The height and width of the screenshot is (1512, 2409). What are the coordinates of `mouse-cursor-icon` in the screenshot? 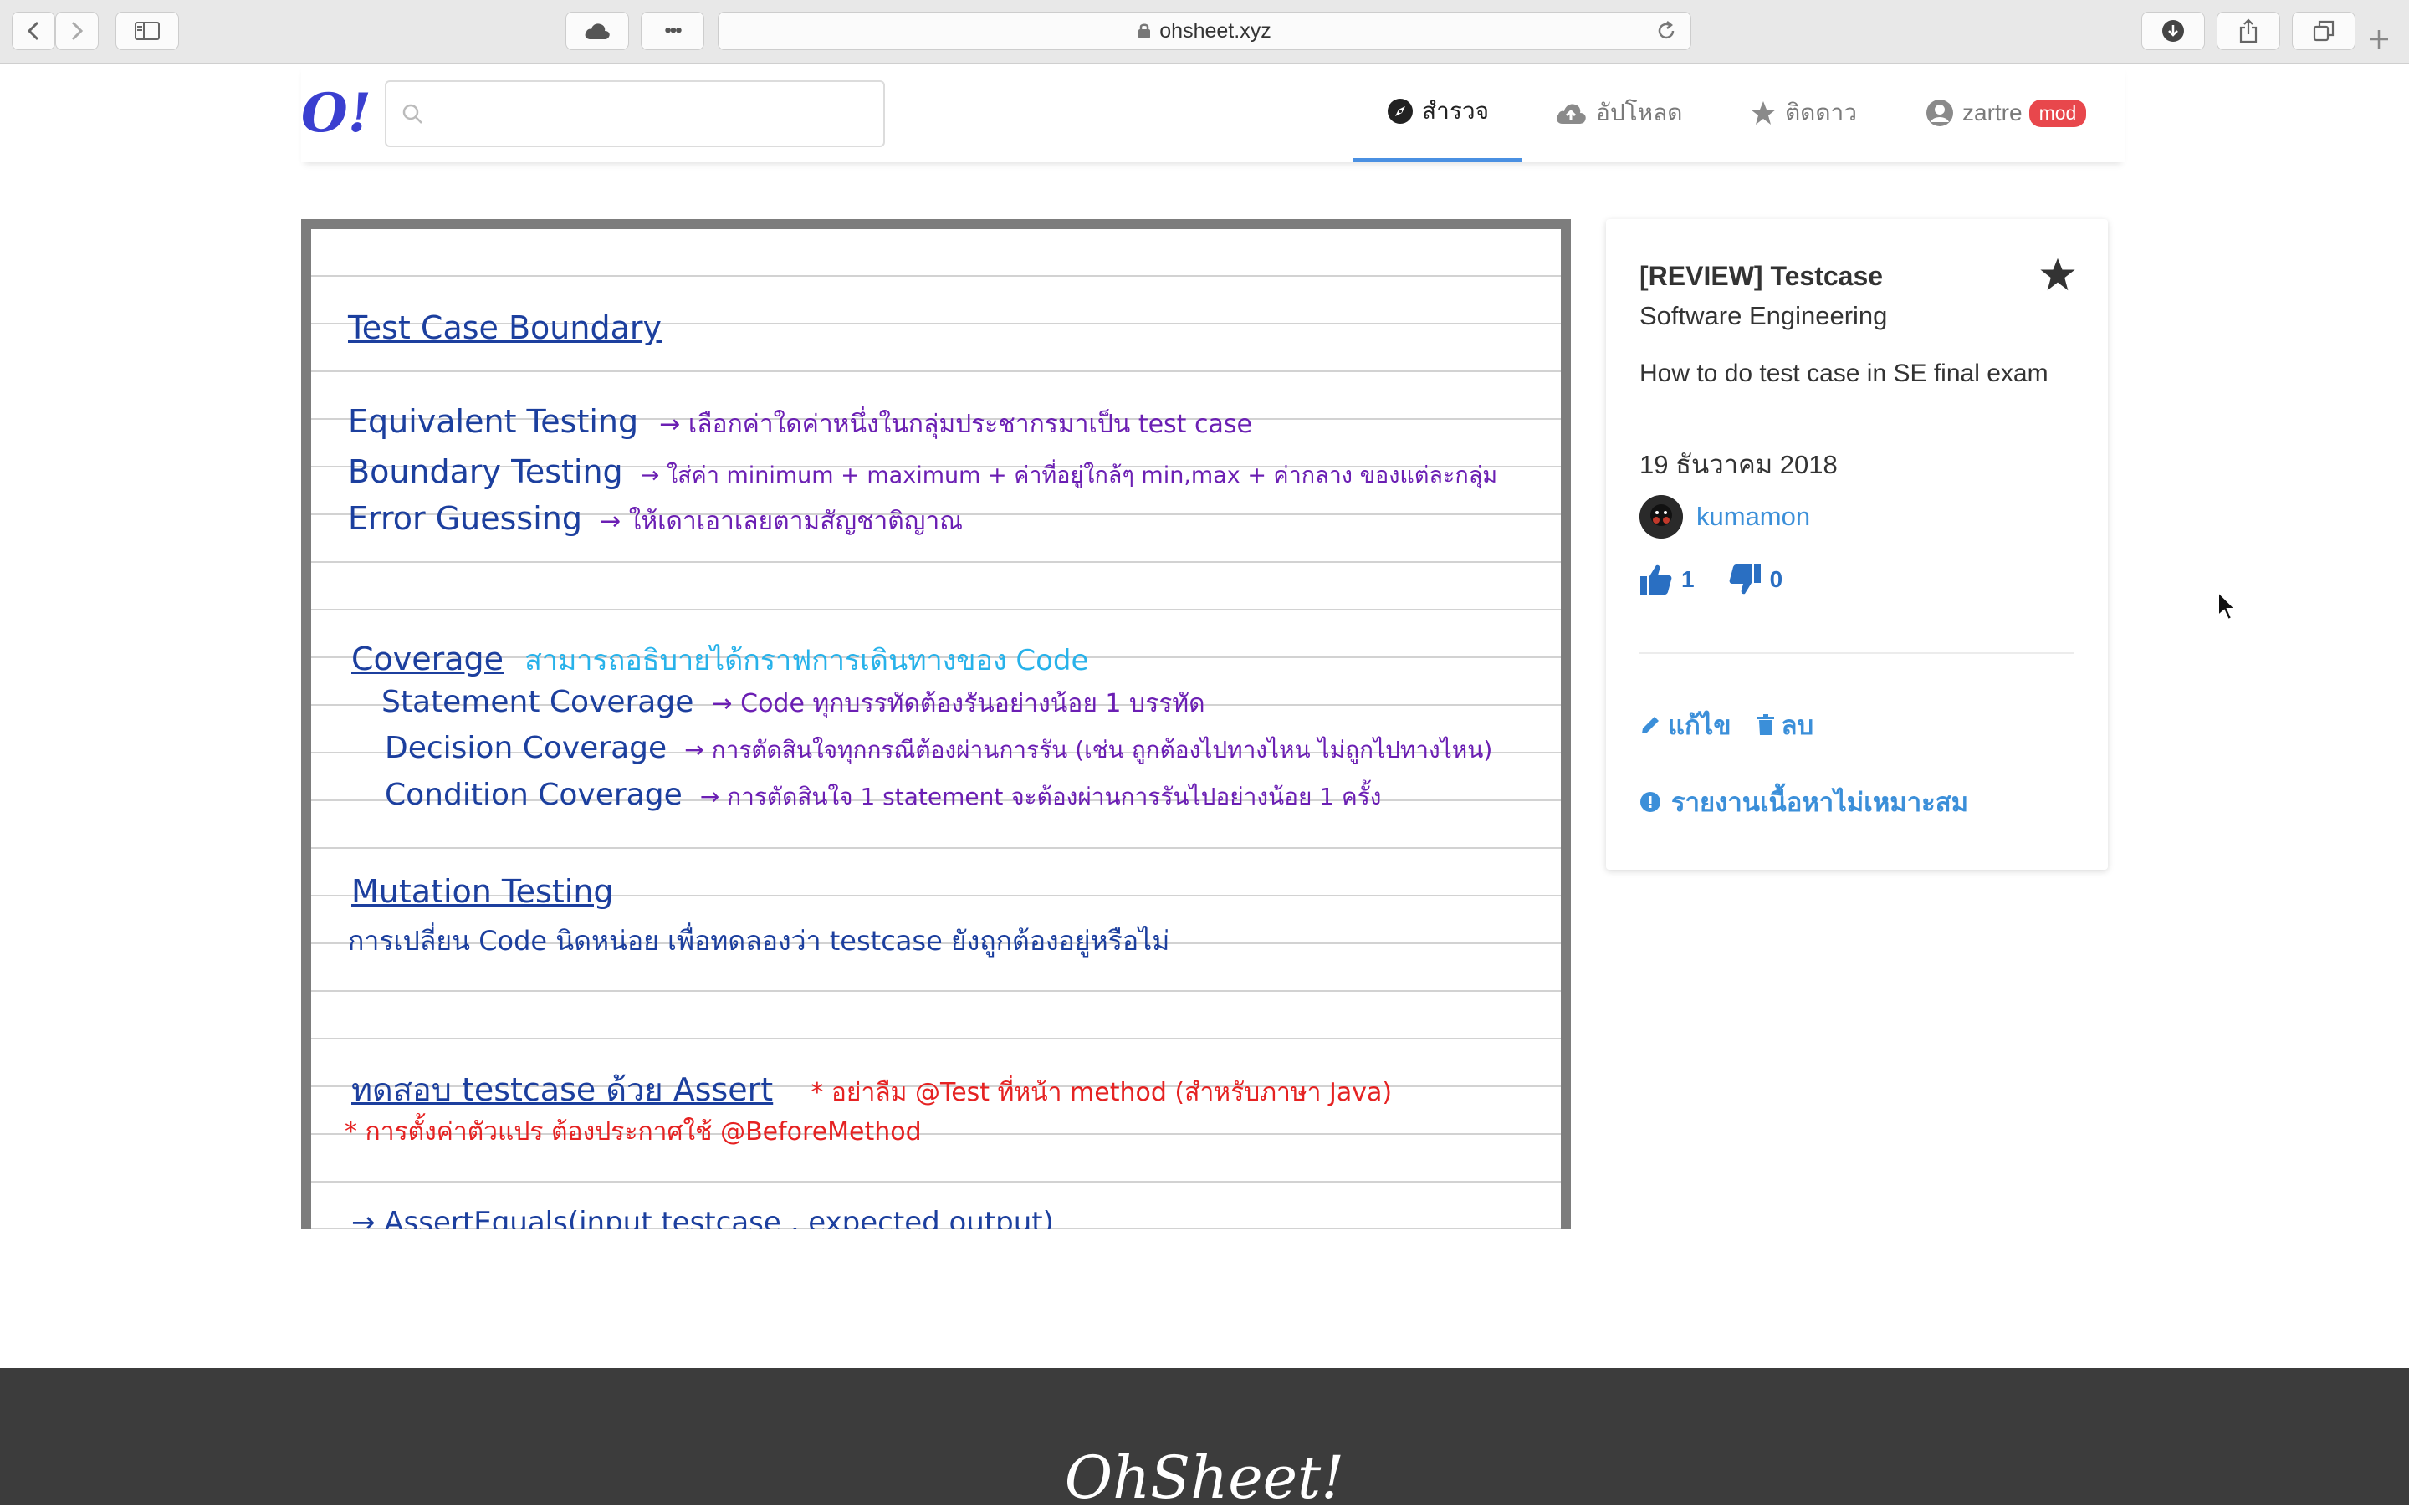 It's located at (2227, 605).